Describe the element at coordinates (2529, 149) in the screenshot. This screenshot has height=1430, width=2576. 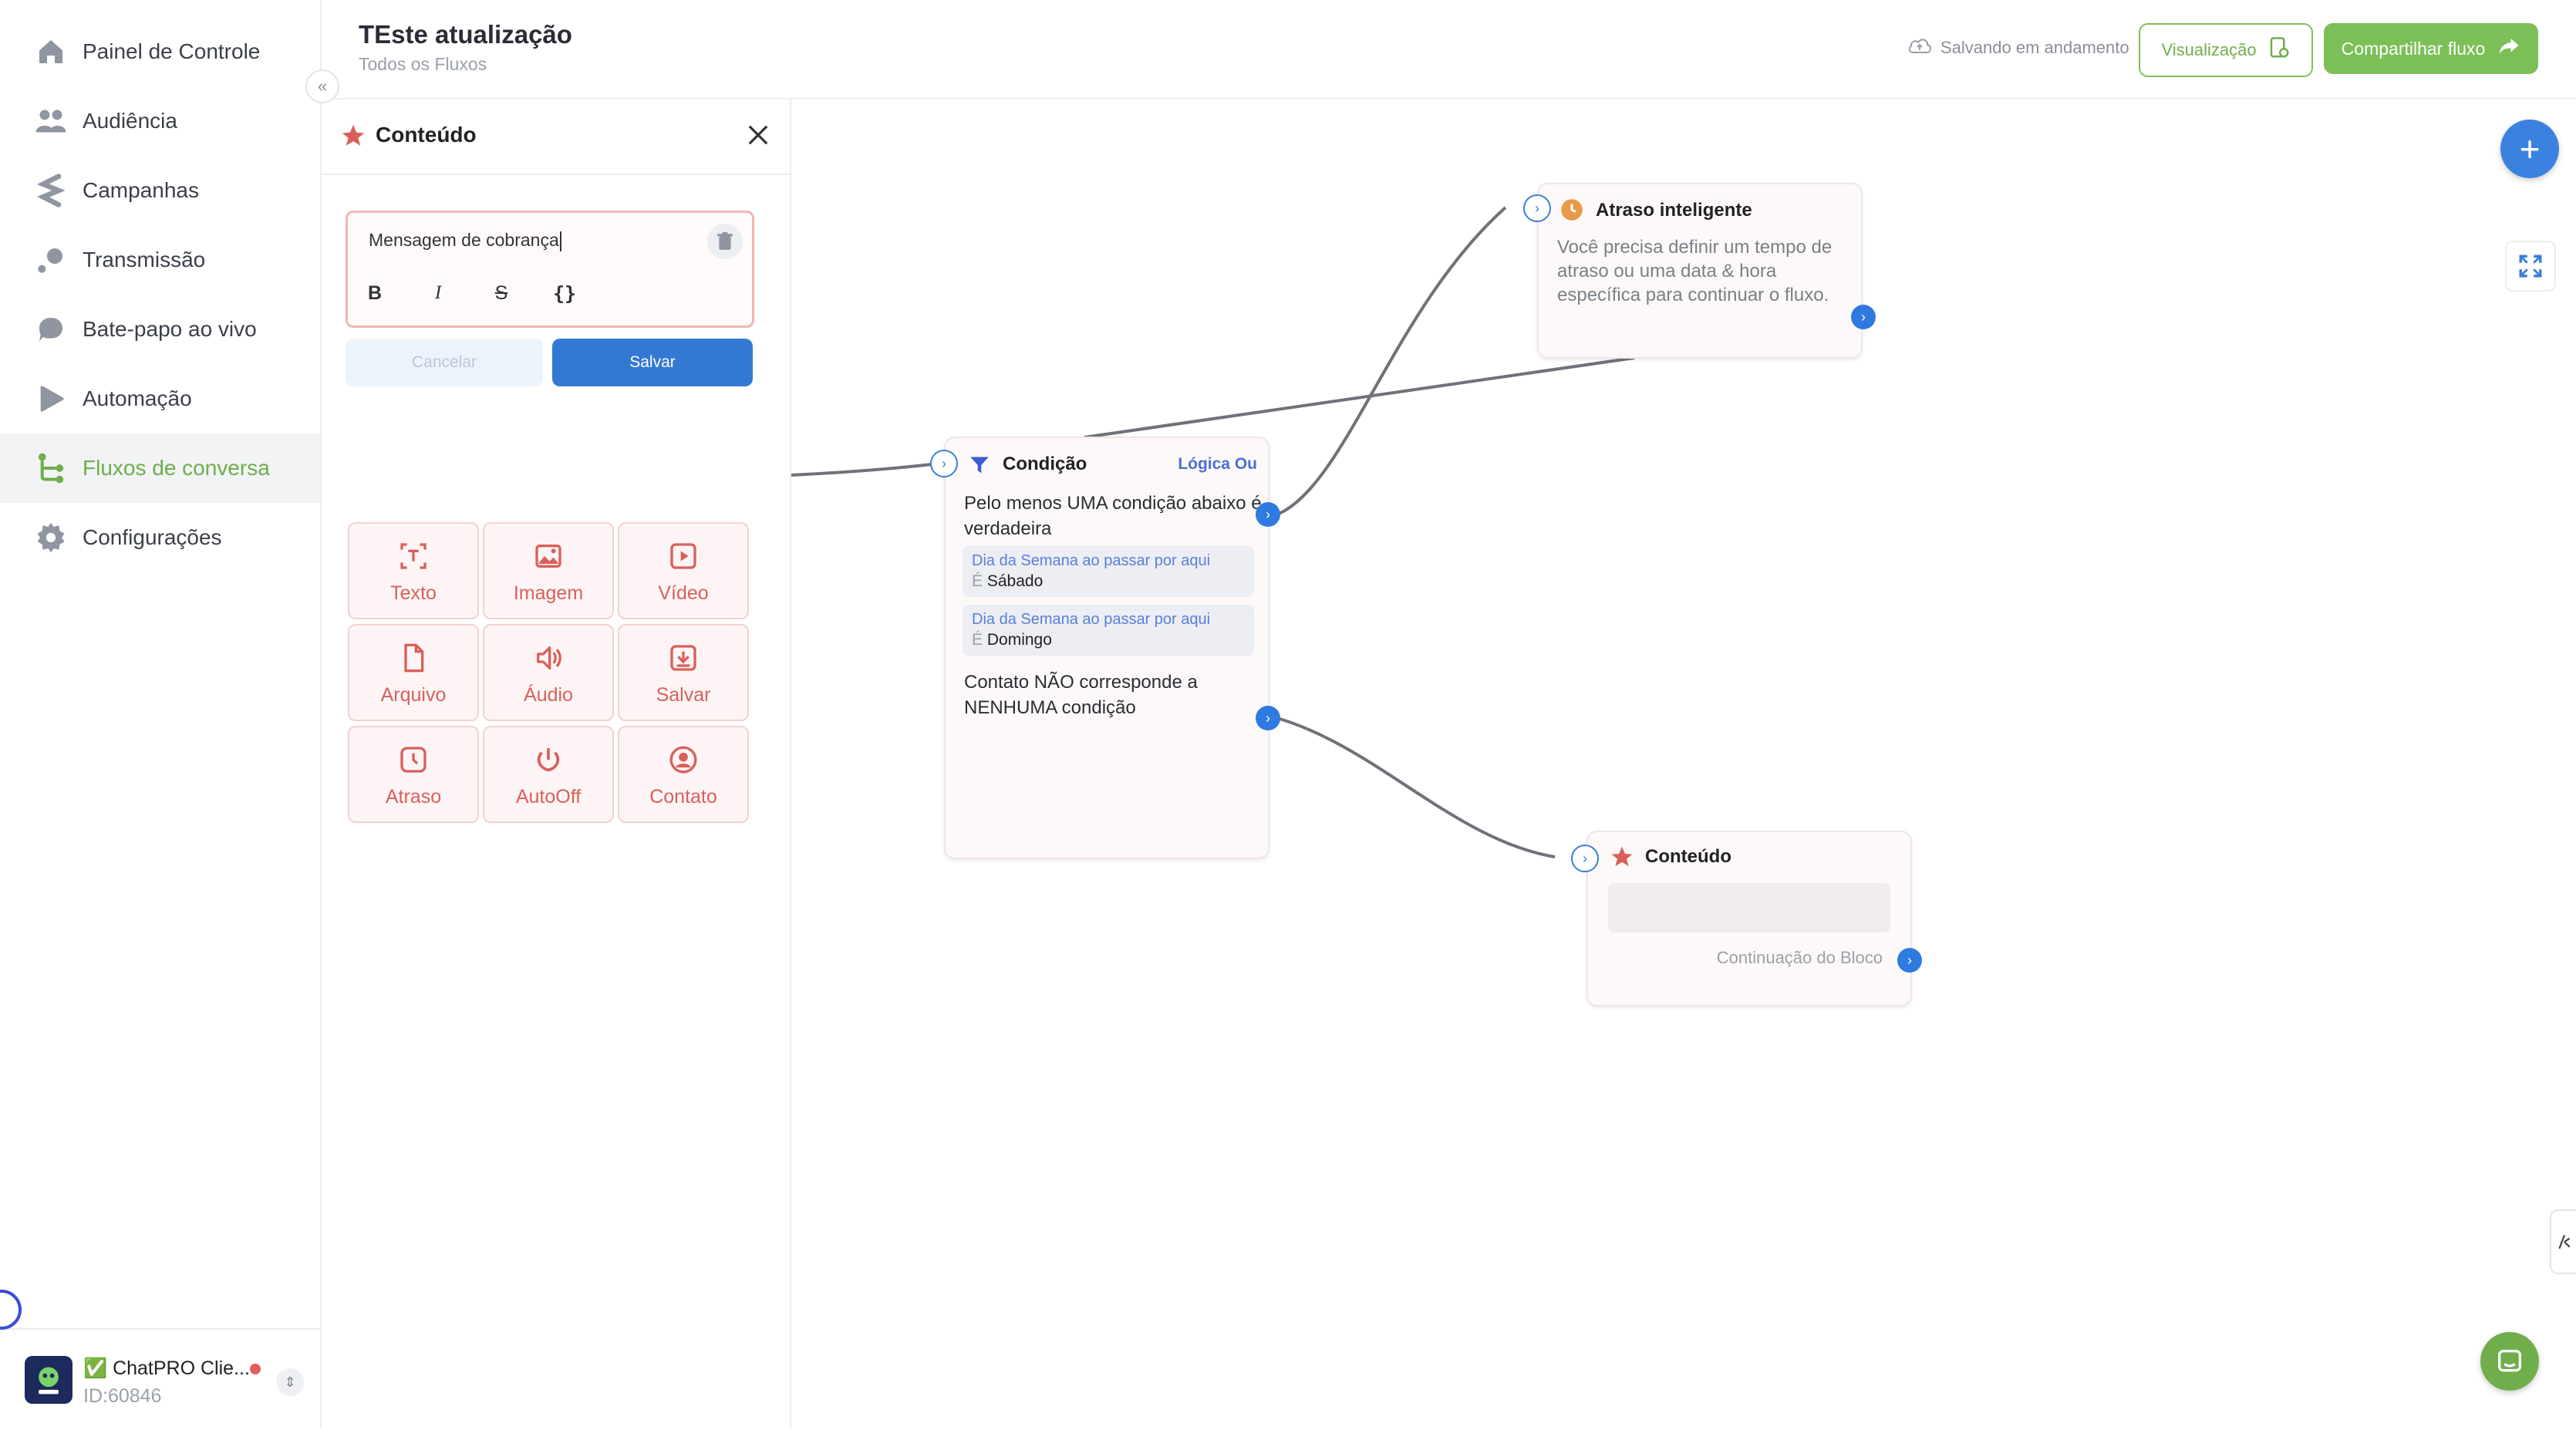
I see `add-block-button: +` at that location.